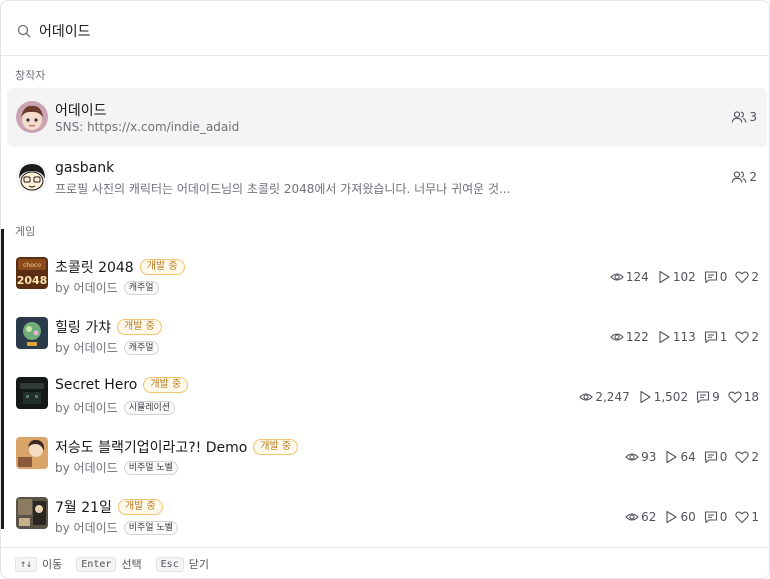 The image size is (770, 579). I want to click on section-label-creators: 창작자, so click(30, 75).